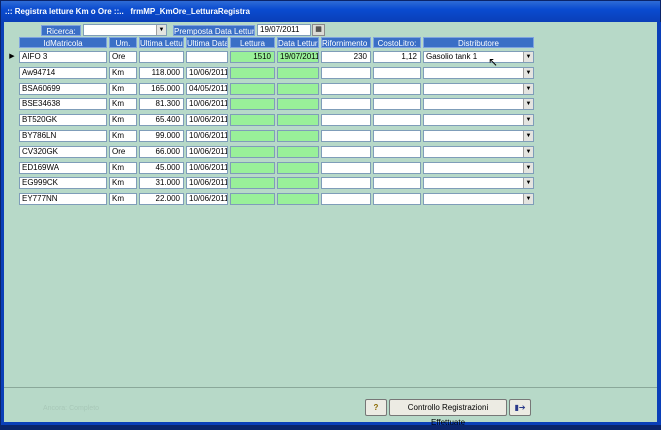  What do you see at coordinates (63, 136) in the screenshot?
I see `cell-matricola: BY786LN` at bounding box center [63, 136].